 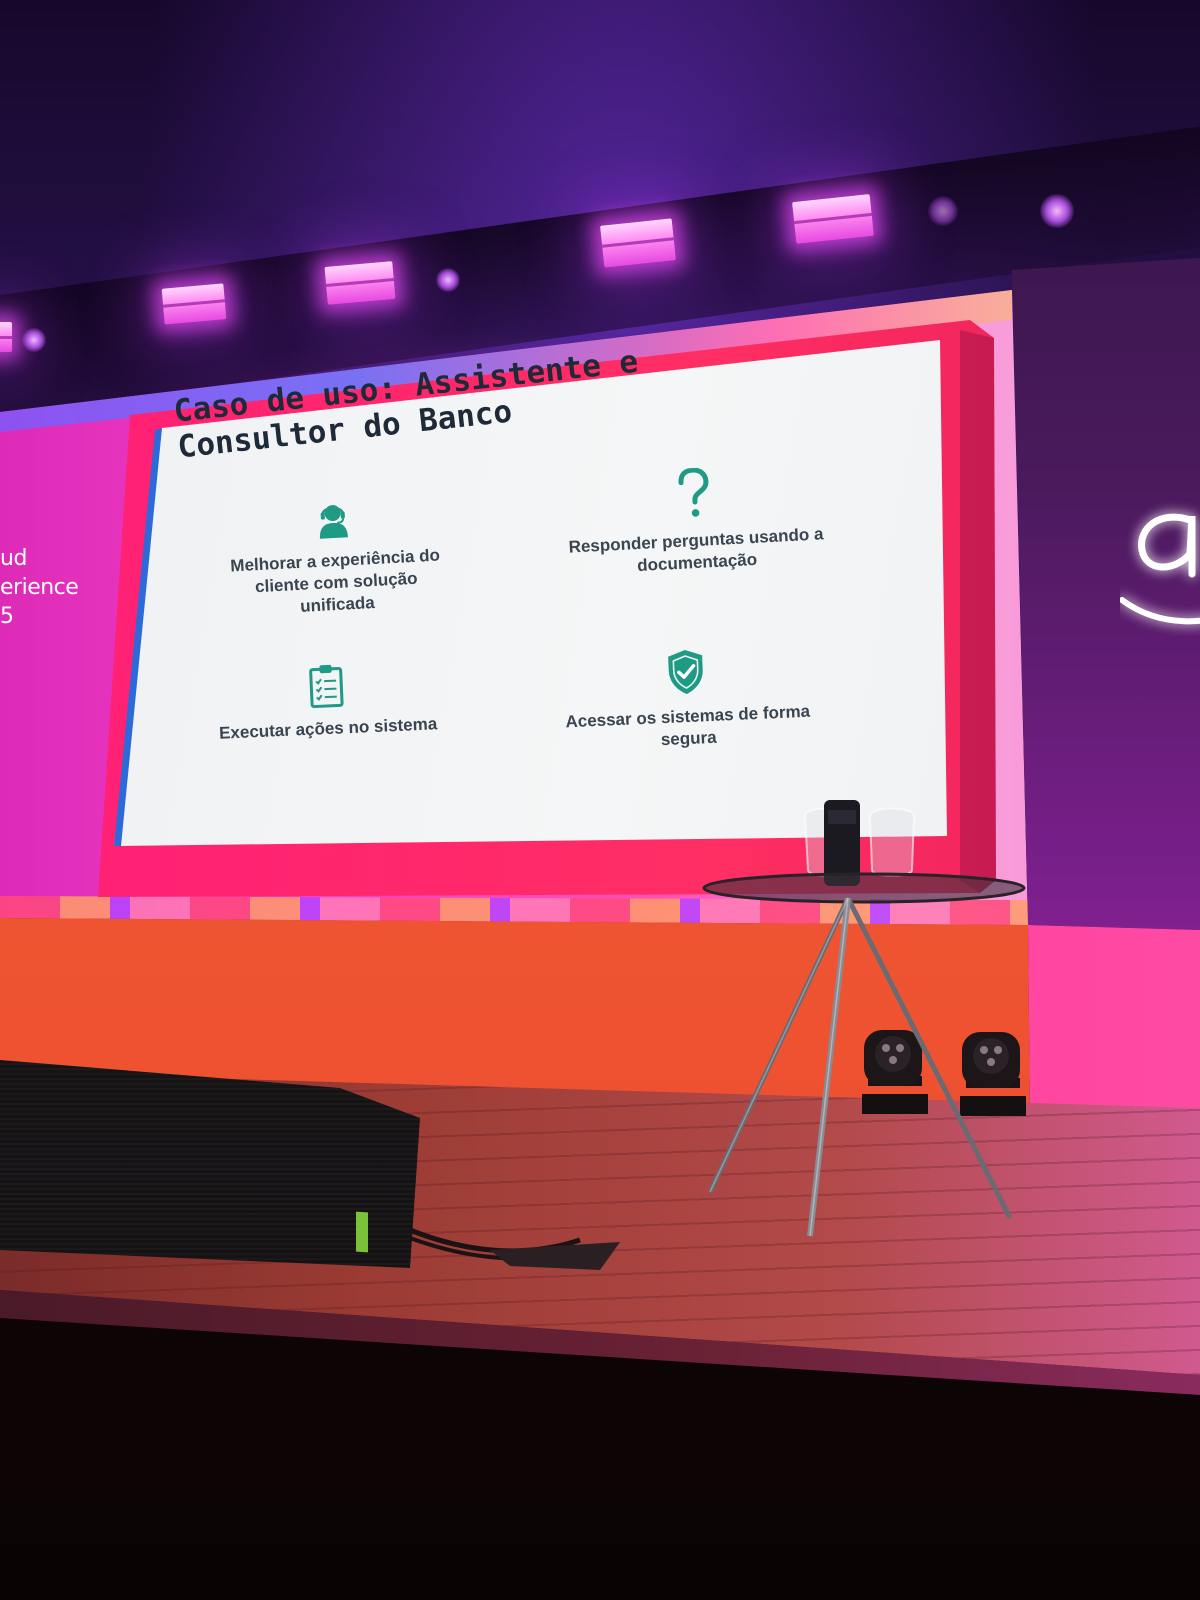 What do you see at coordinates (514, 1248) in the screenshot?
I see `cables-icon` at bounding box center [514, 1248].